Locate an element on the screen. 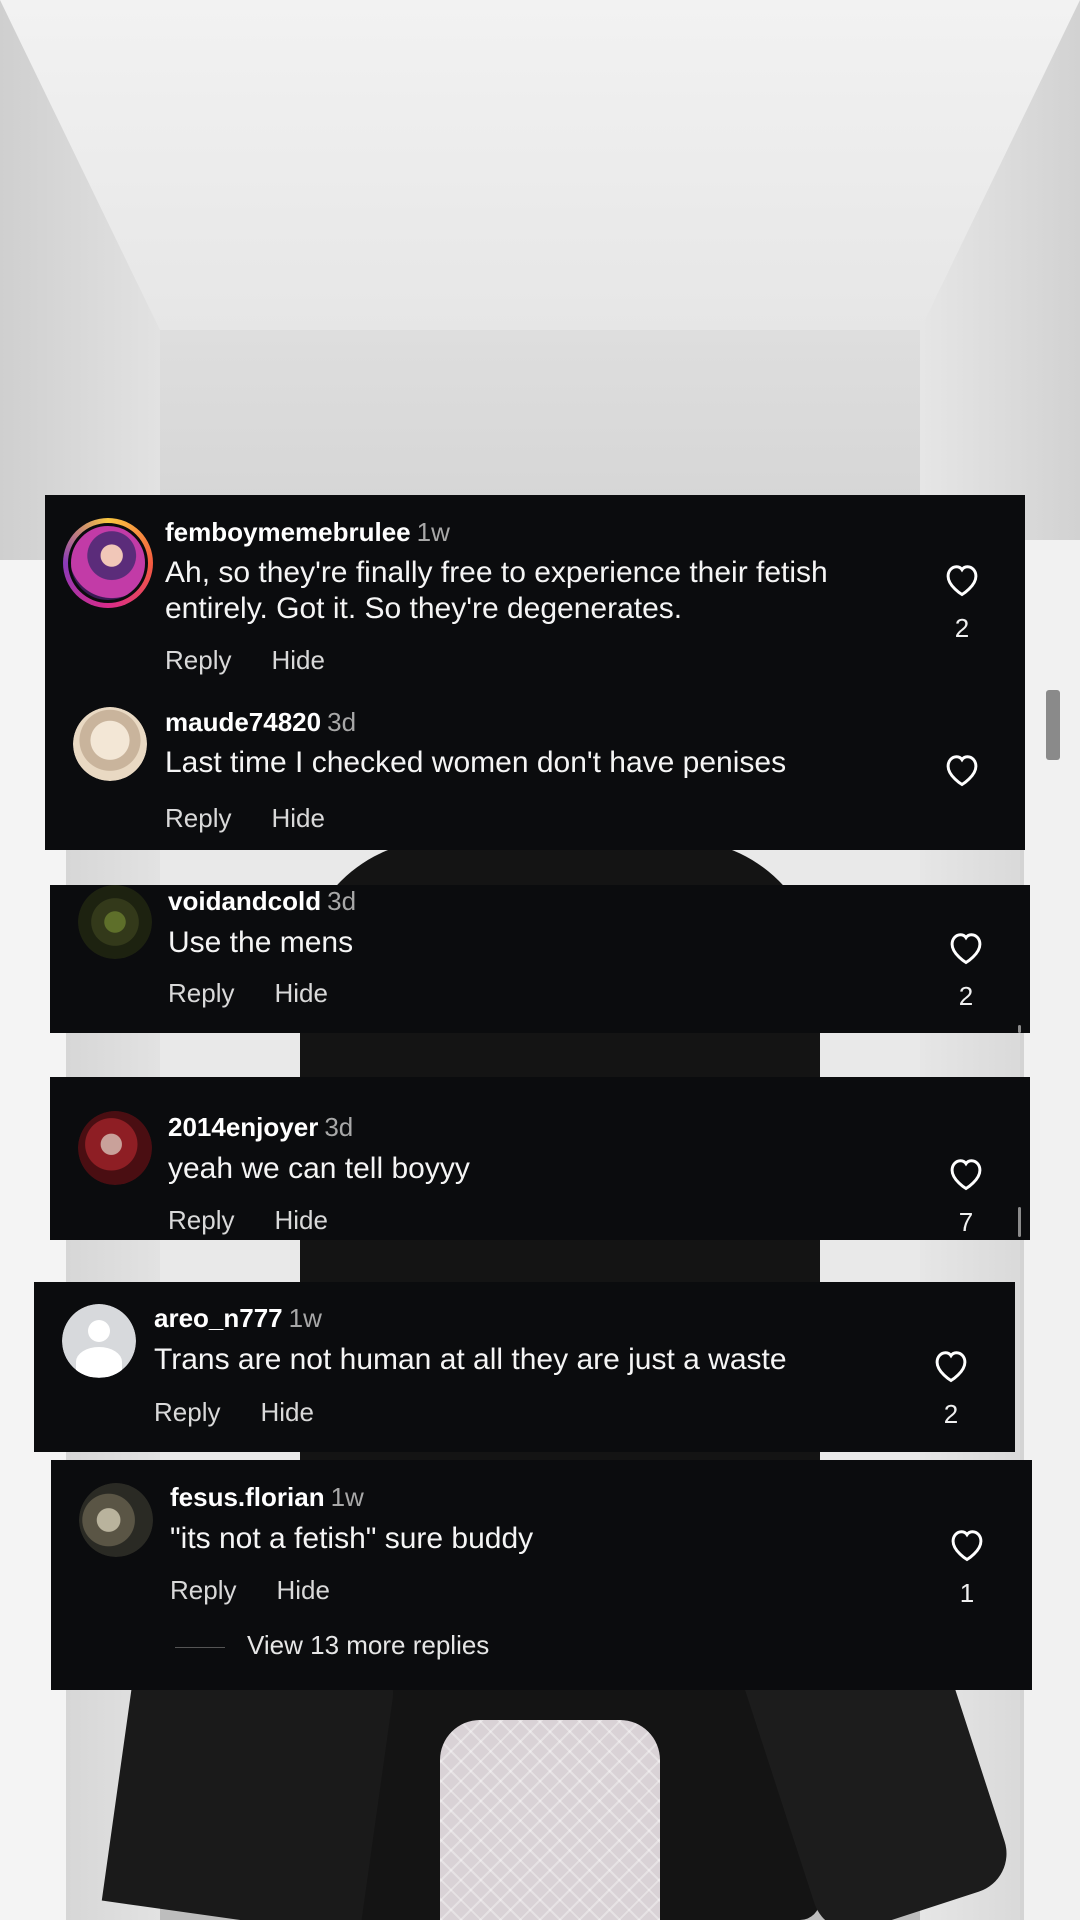 The height and width of the screenshot is (1920, 1080). profile-ring-avatar is located at coordinates (108, 563).